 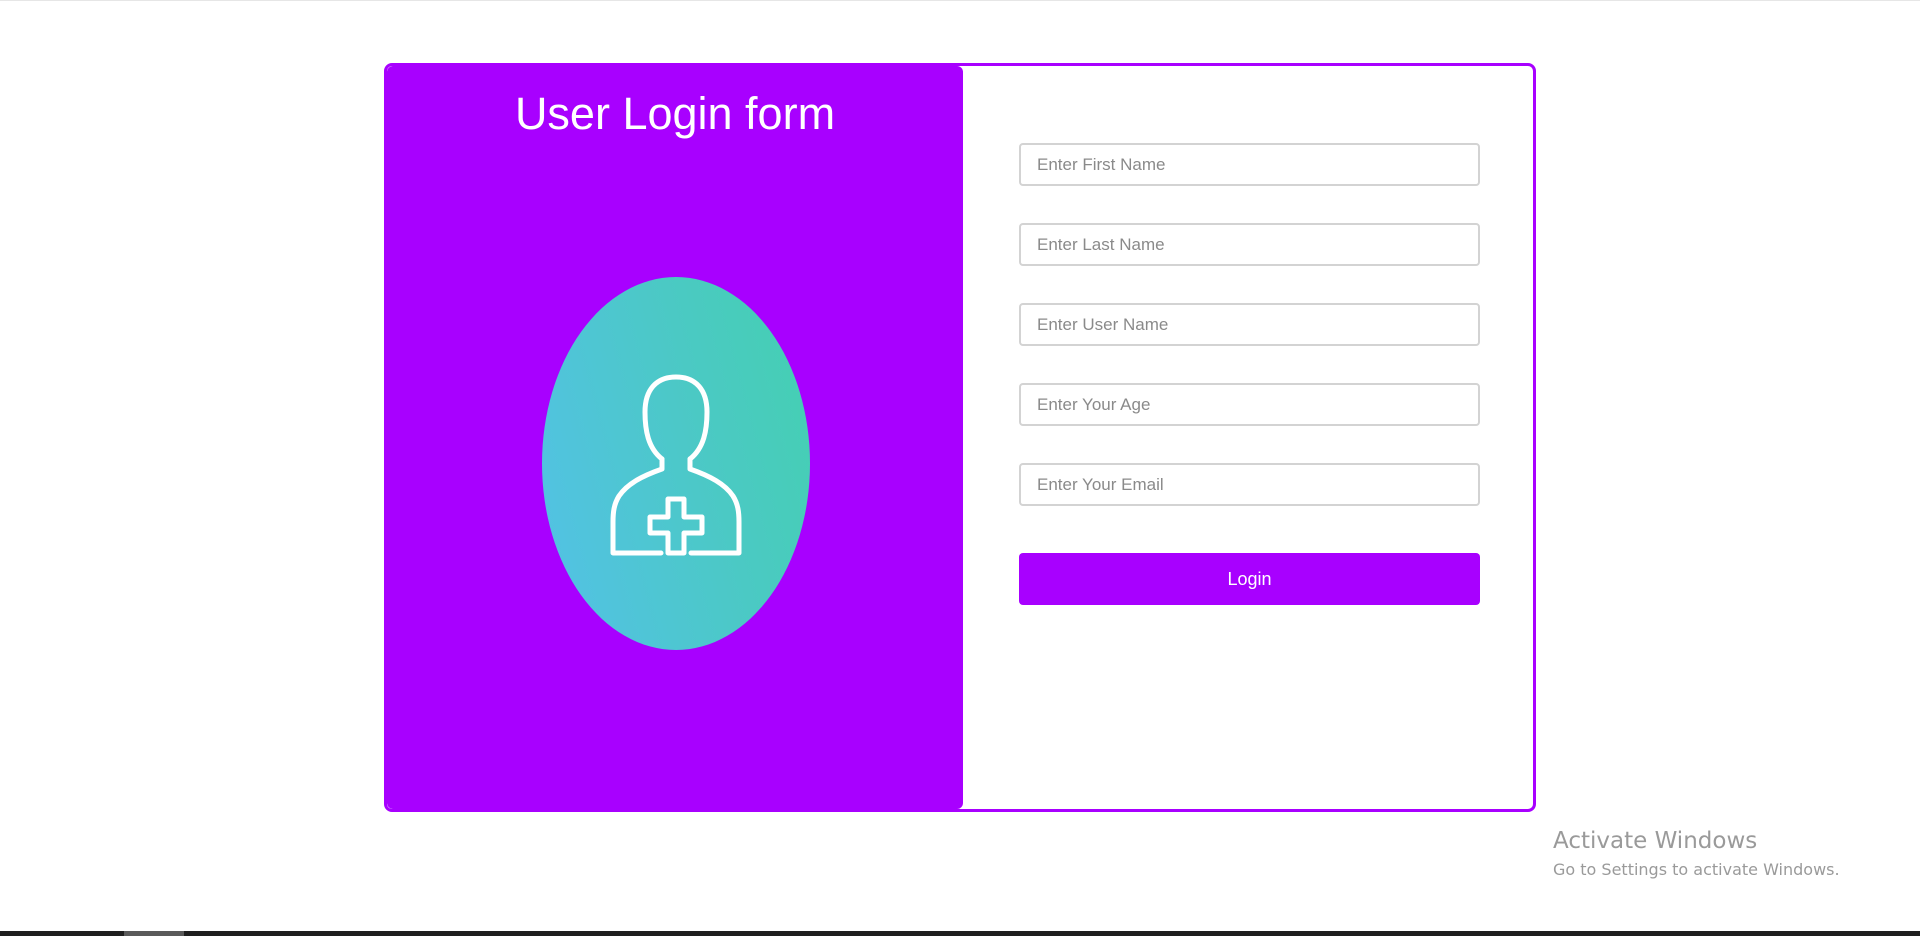 I want to click on avatar, so click(x=676, y=463).